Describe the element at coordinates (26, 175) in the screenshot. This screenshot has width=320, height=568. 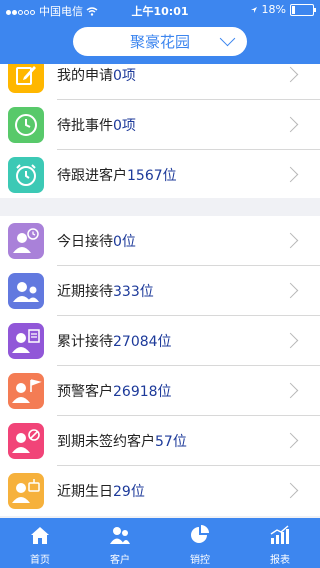
I see `alarm-clock-icon` at that location.